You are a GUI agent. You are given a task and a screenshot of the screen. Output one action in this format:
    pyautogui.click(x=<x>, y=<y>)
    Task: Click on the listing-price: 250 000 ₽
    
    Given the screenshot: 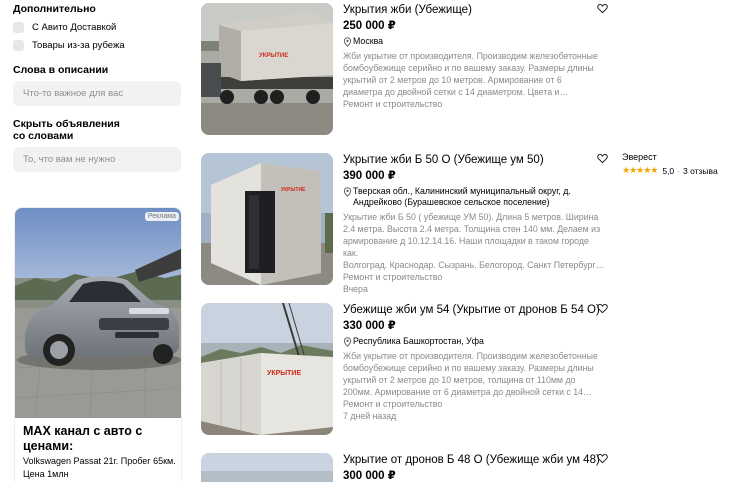 What is the action you would take?
    pyautogui.click(x=369, y=26)
    